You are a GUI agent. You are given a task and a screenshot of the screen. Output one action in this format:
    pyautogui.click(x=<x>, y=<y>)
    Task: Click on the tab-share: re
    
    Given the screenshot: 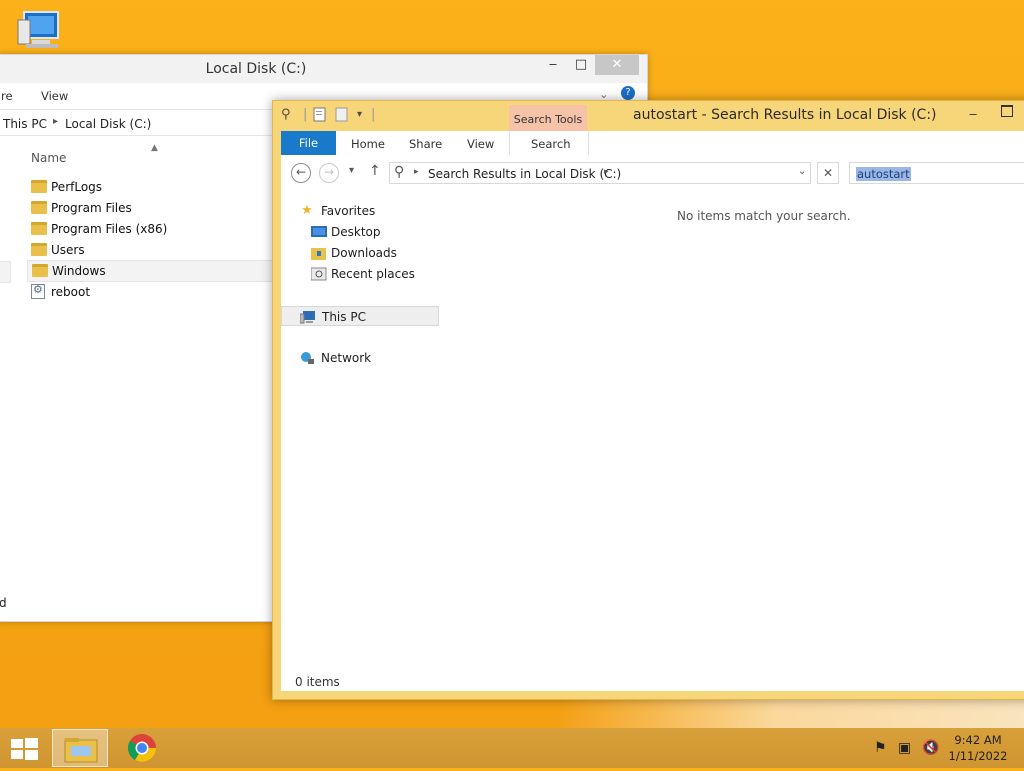 What is the action you would take?
    pyautogui.click(x=7, y=96)
    